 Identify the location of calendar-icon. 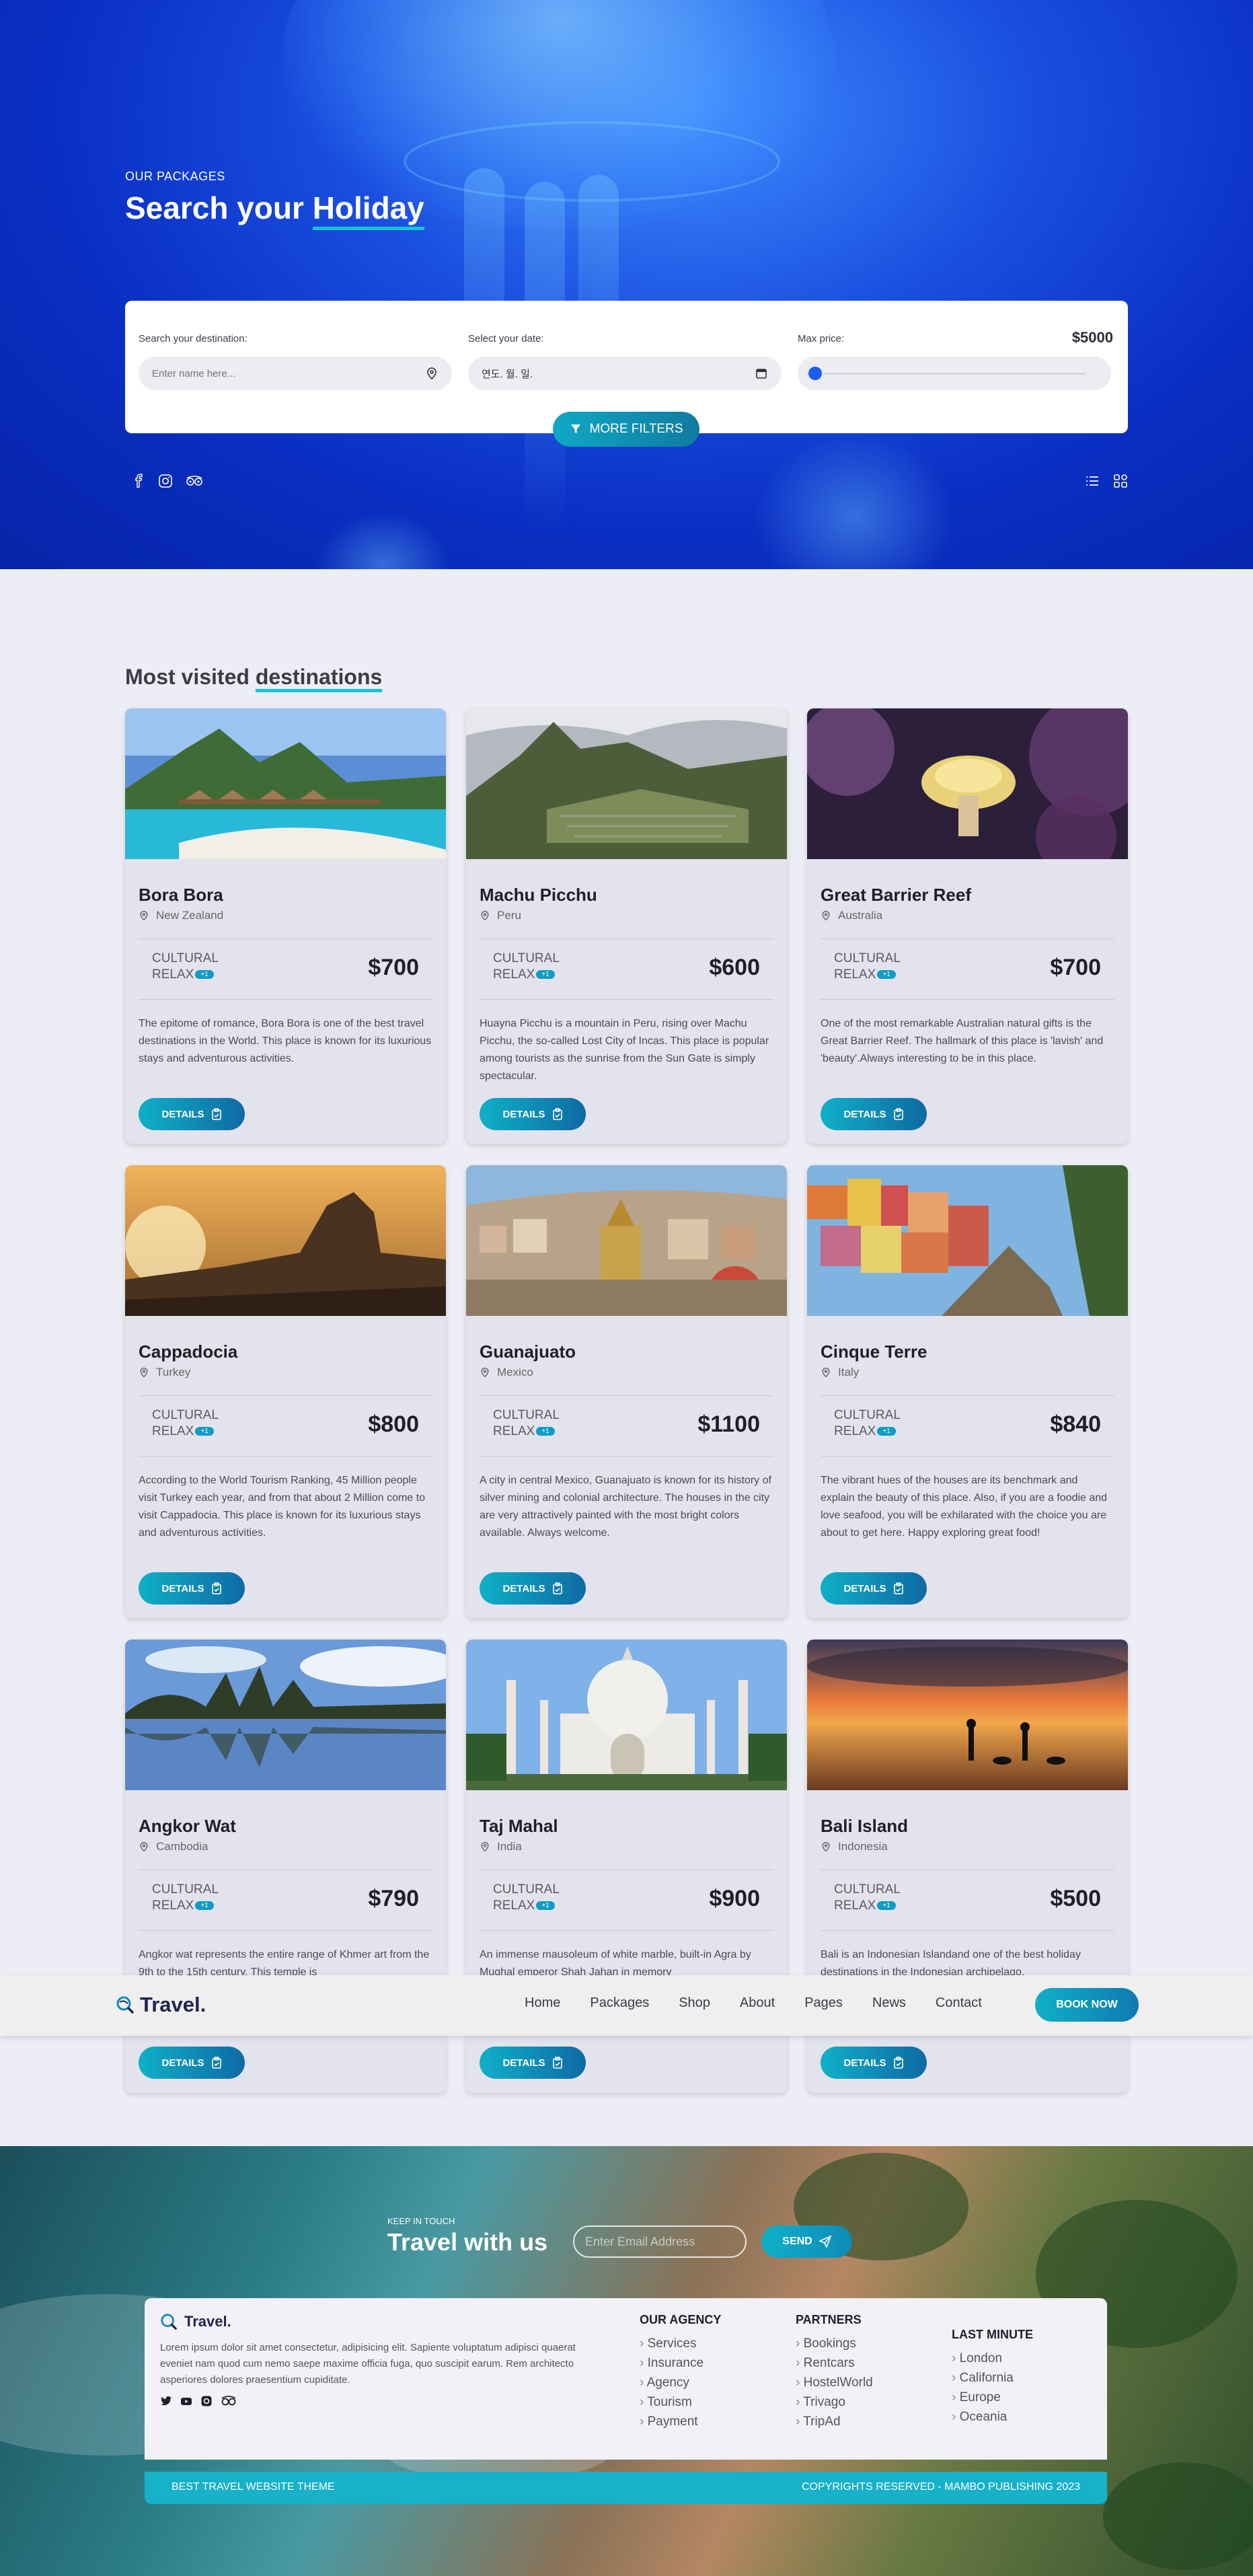
(762, 373).